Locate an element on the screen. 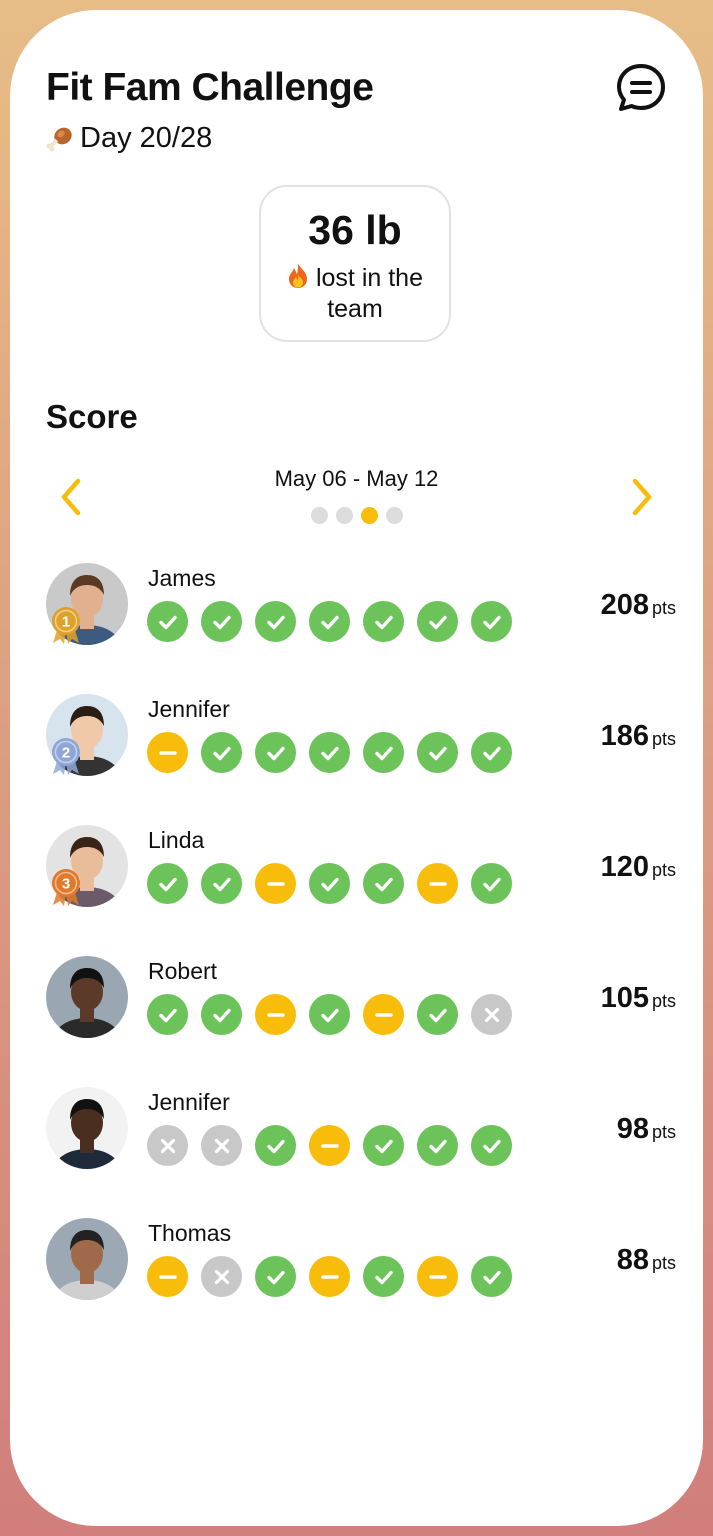  points-value: 186 is located at coordinates (624, 736).